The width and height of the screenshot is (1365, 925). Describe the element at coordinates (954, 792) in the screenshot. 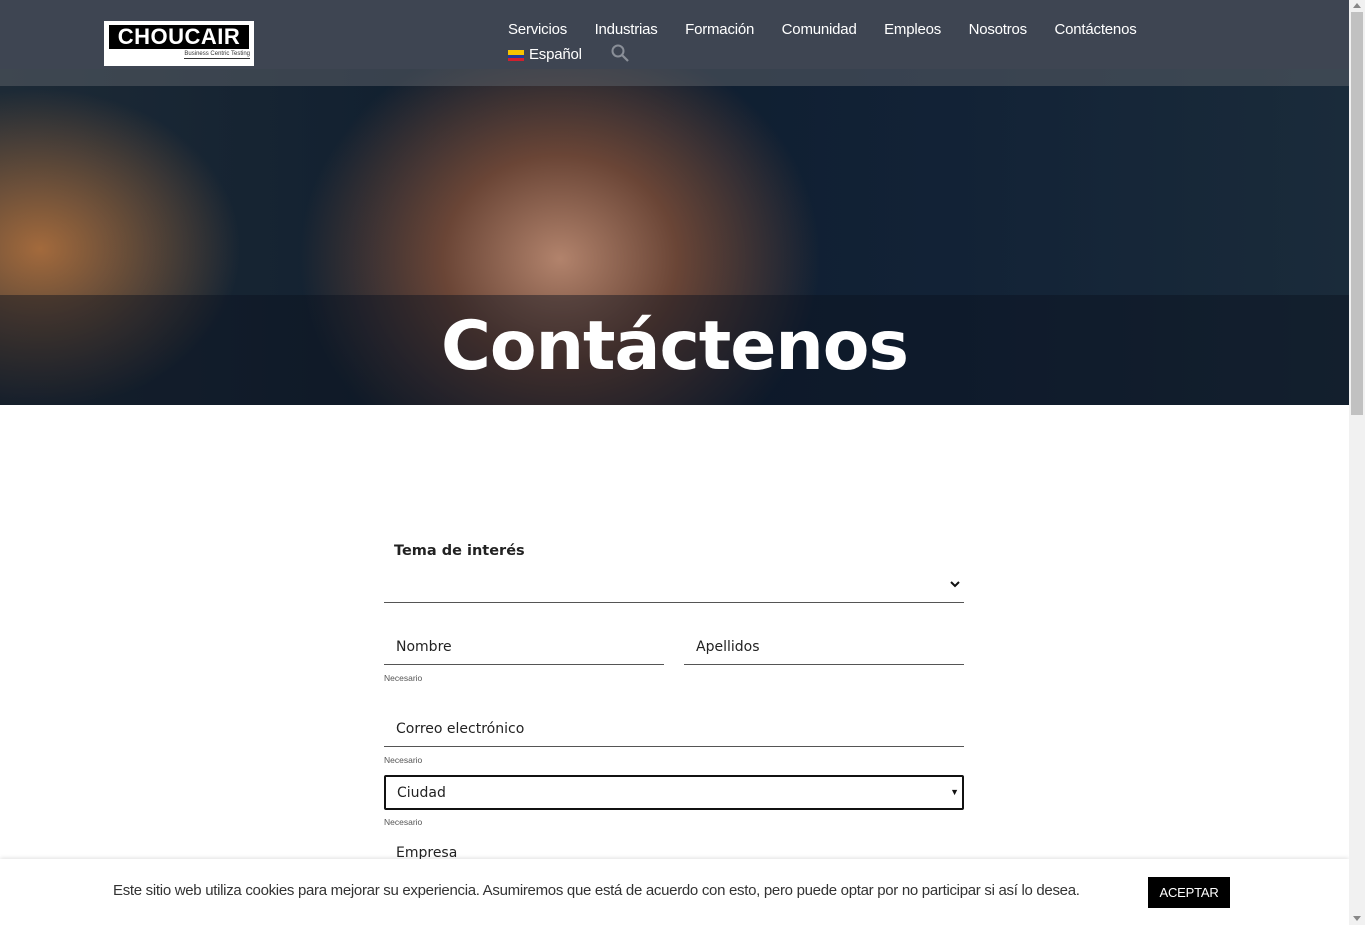

I see `dropdown-arrow-icon: ▼` at that location.